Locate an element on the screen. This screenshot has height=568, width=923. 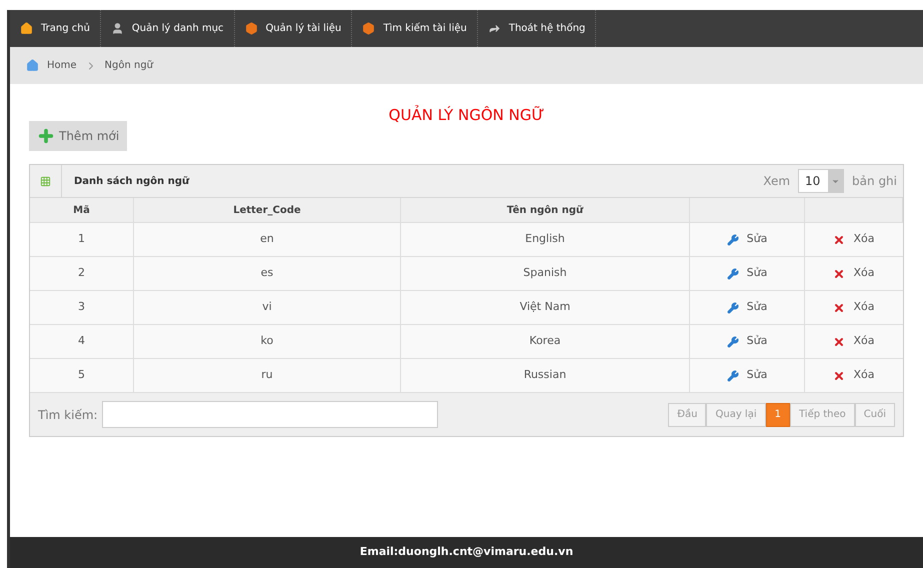
plus-icon is located at coordinates (46, 136).